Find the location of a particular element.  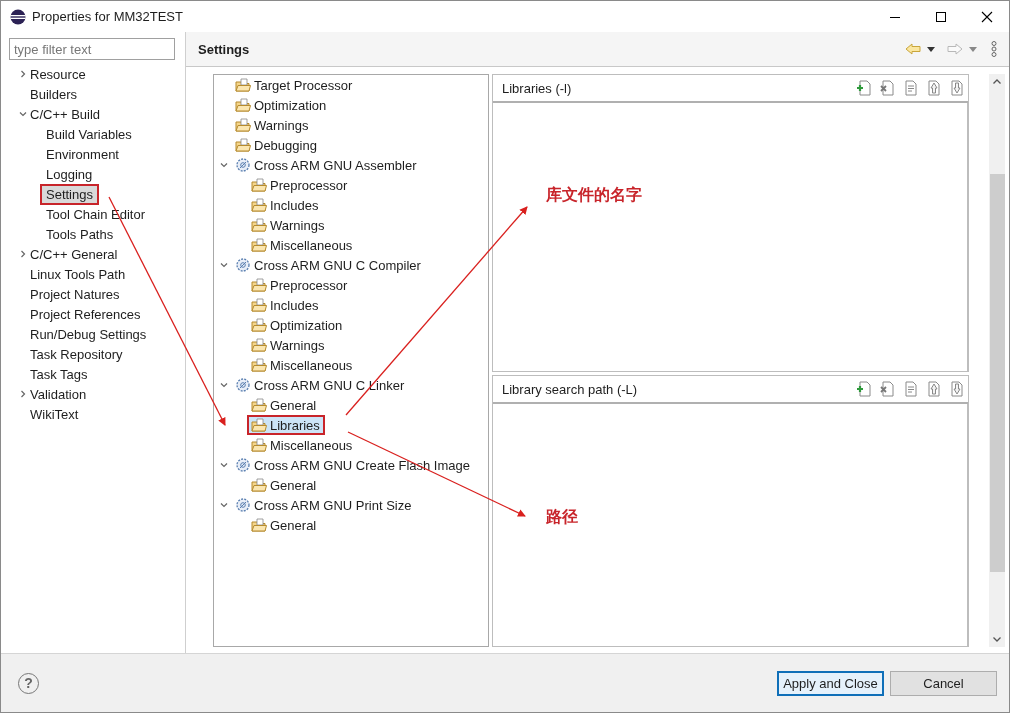

back-arrow-icon is located at coordinates (913, 49).